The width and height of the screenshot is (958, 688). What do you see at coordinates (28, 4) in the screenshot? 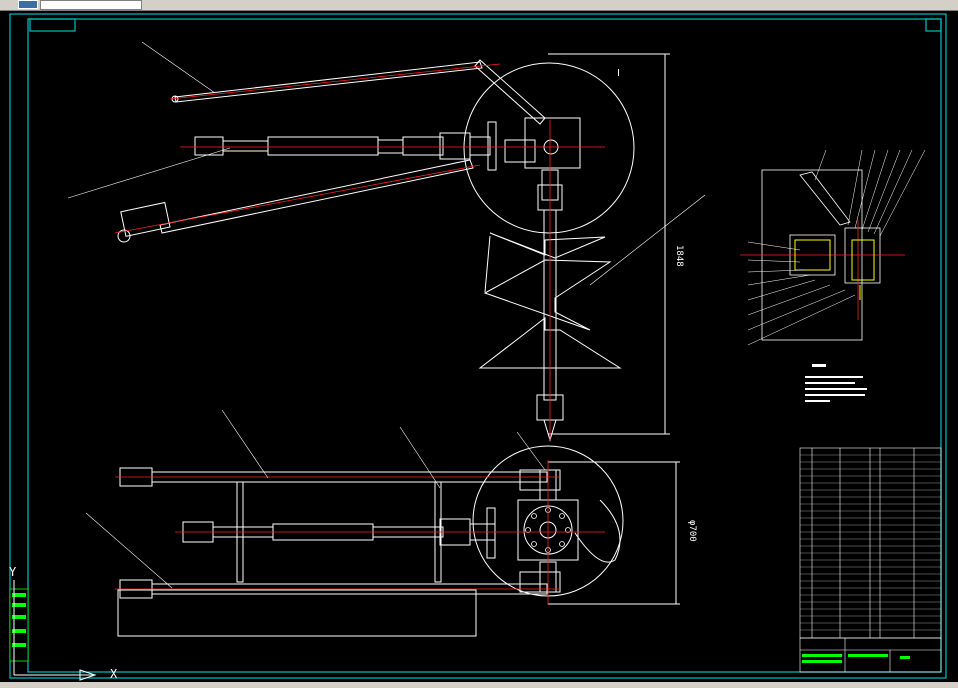
I see `window-tab-icon` at bounding box center [28, 4].